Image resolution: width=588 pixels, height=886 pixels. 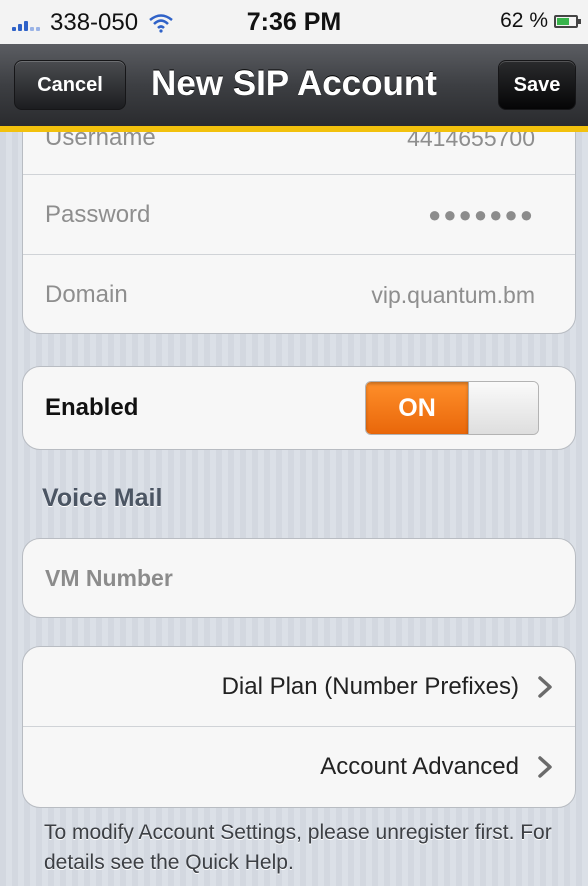 I want to click on enabled-label: Enabled, so click(x=92, y=407).